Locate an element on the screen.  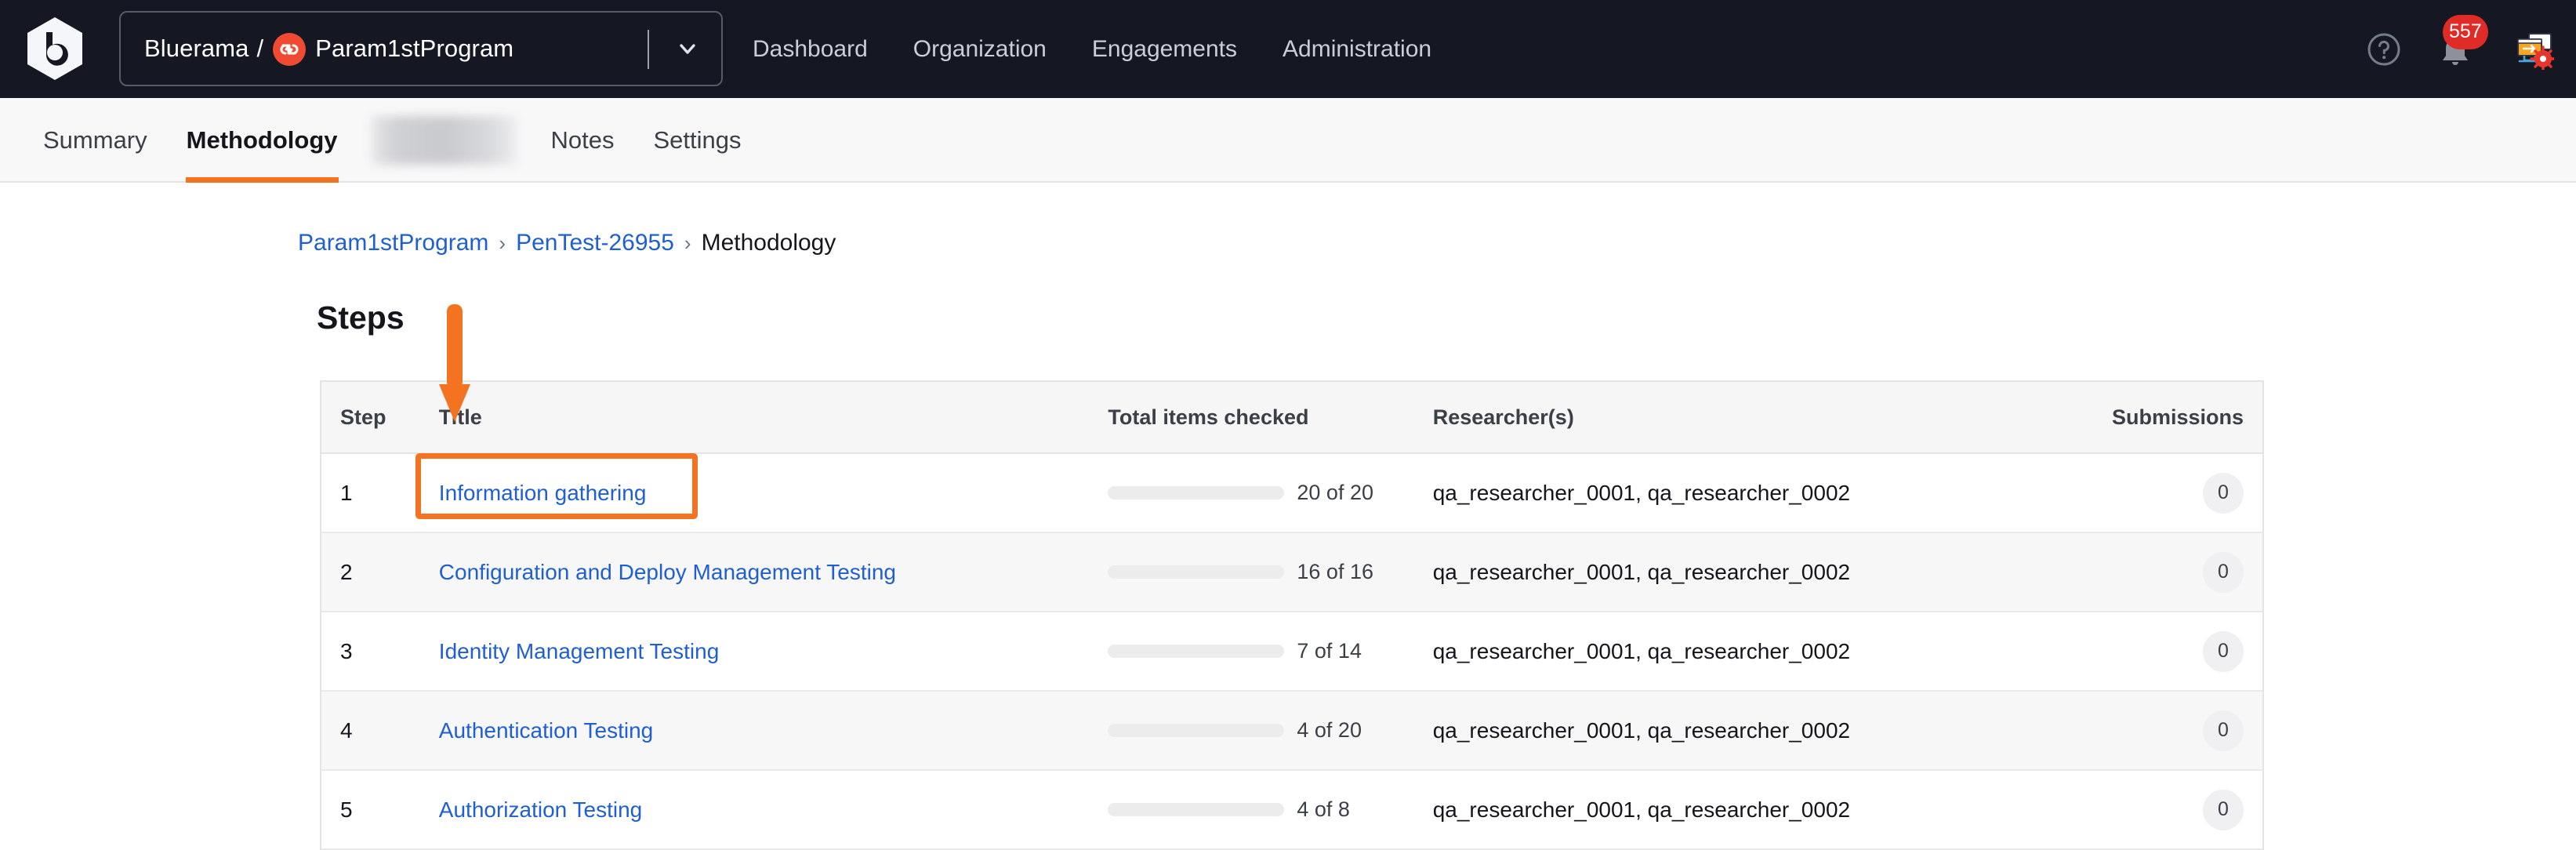
column-header-submissions: Submissions is located at coordinates (2177, 417).